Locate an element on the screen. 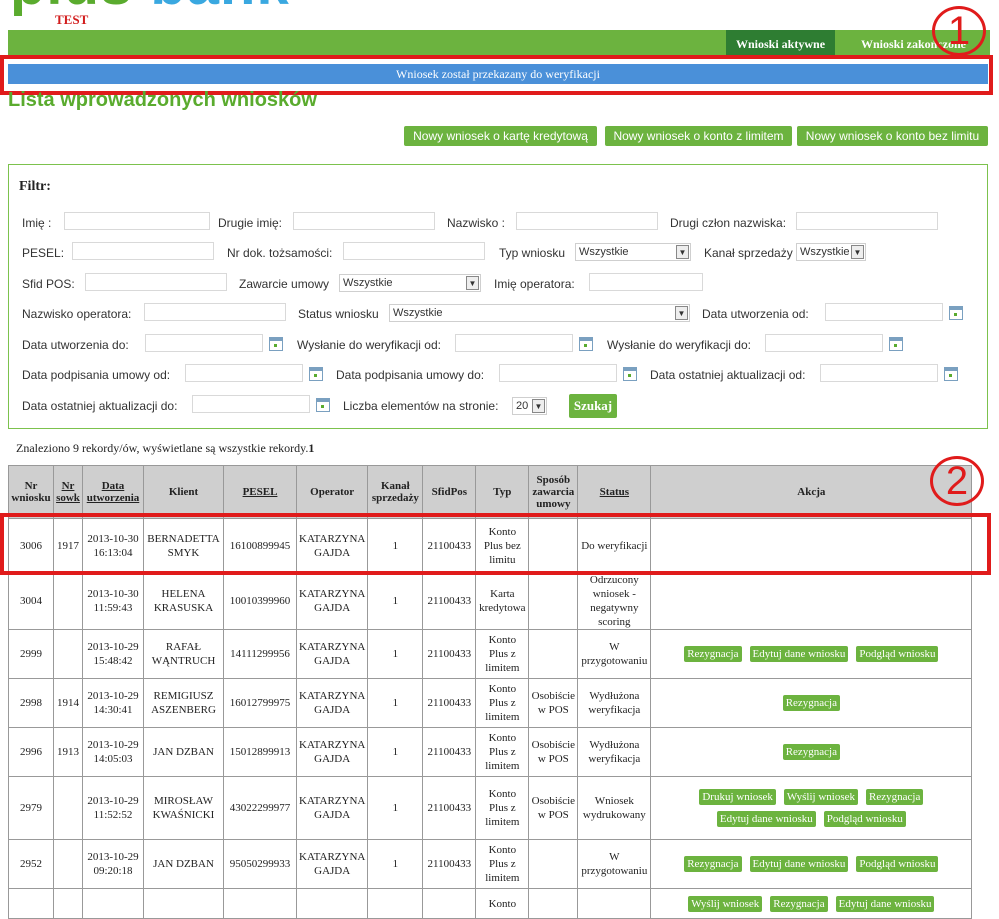 The width and height of the screenshot is (999, 919). cell-sowk is located at coordinates (68, 808).